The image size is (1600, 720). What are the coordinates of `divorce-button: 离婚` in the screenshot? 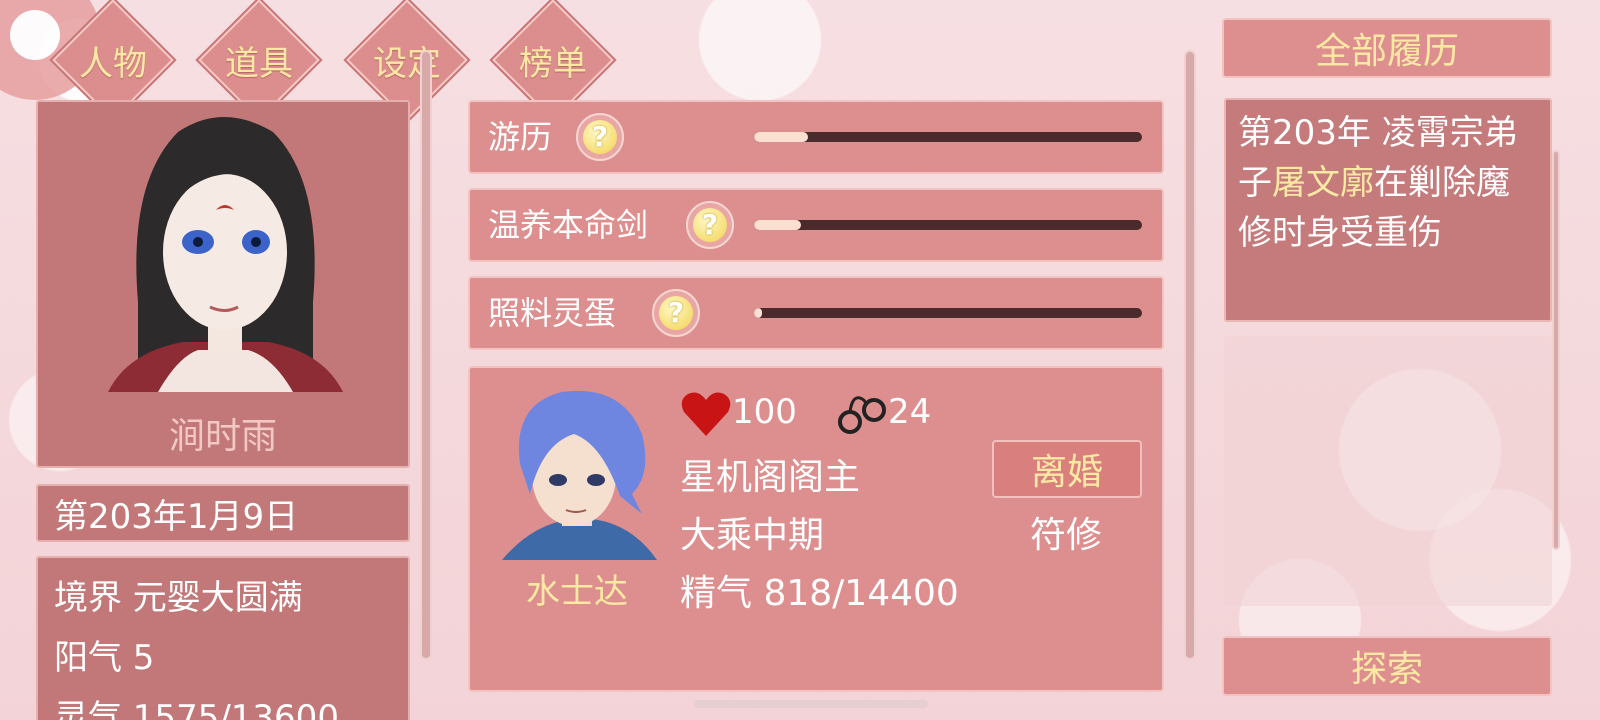 It's located at (1067, 469).